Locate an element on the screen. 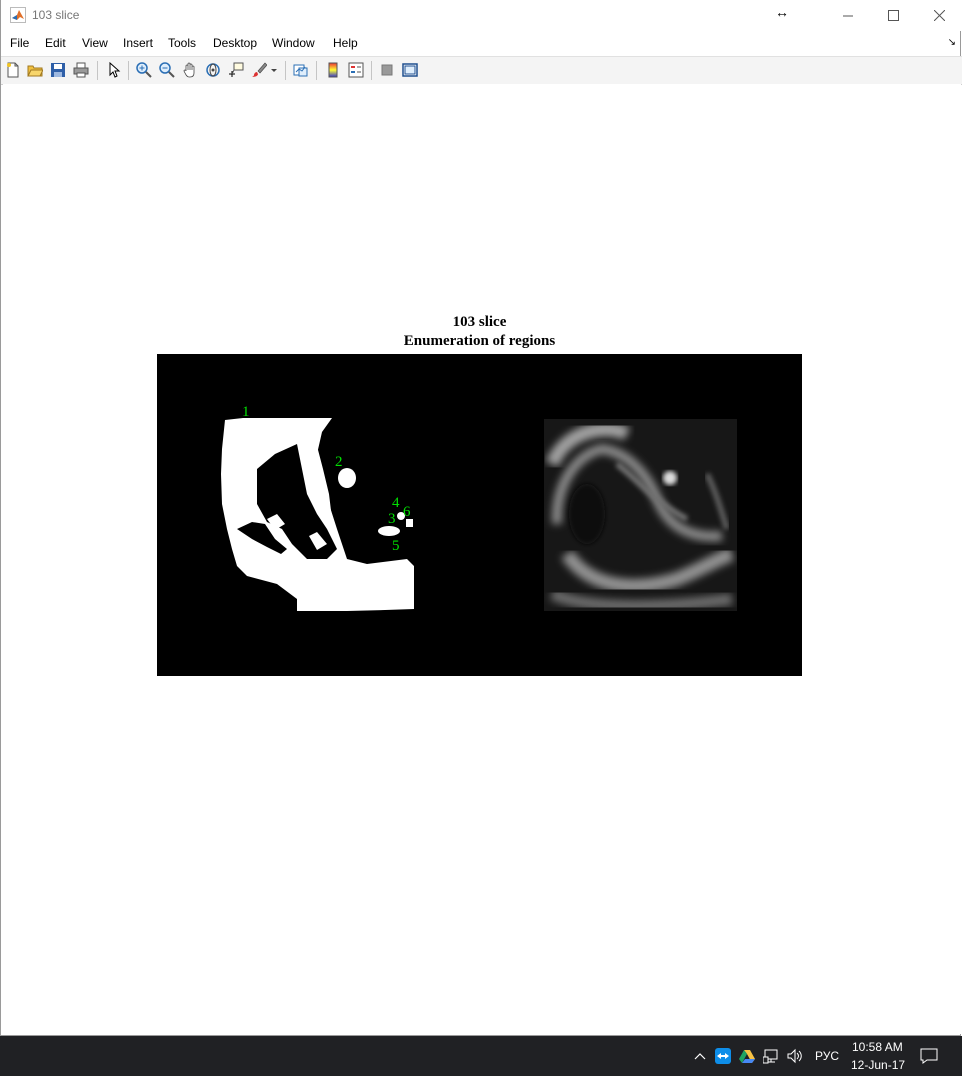 The image size is (962, 1076). close-button is located at coordinates (939, 15).